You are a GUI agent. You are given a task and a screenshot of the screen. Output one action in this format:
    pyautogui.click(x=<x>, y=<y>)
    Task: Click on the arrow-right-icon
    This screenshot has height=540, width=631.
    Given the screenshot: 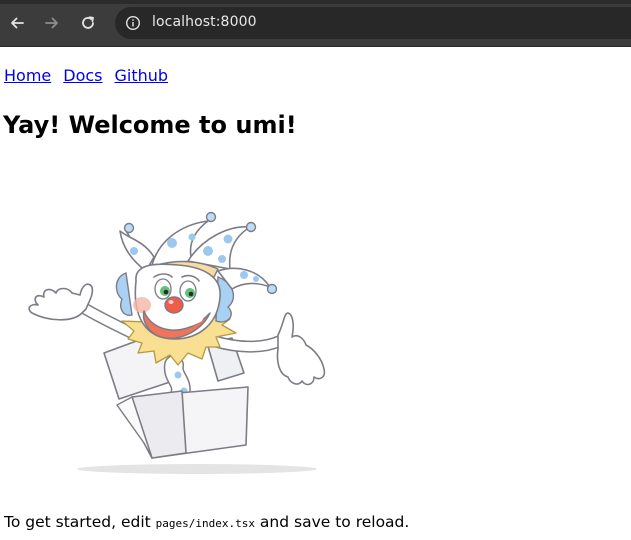 What is the action you would take?
    pyautogui.click(x=51, y=23)
    